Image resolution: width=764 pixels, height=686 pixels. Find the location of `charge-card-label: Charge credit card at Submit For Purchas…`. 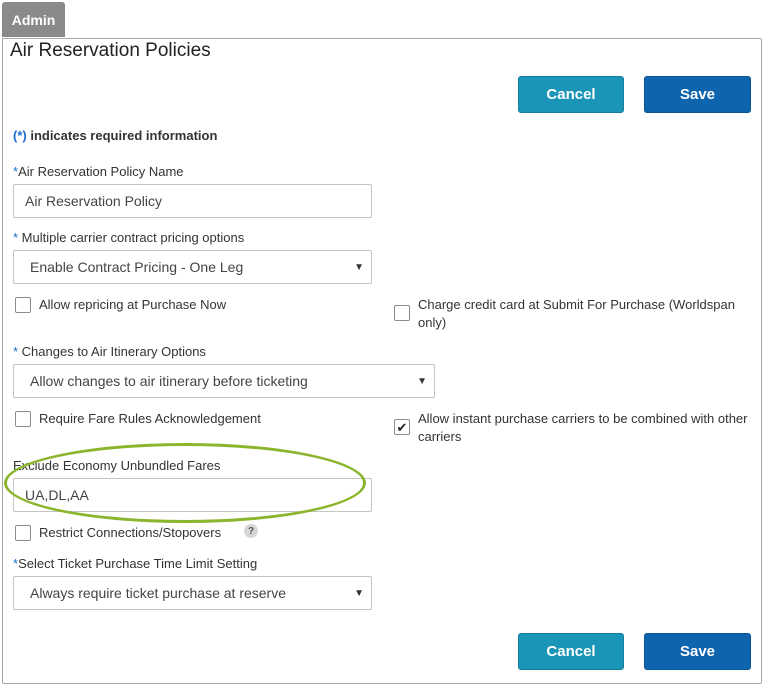

charge-card-label: Charge credit card at Submit For Purchas… is located at coordinates (576, 313).